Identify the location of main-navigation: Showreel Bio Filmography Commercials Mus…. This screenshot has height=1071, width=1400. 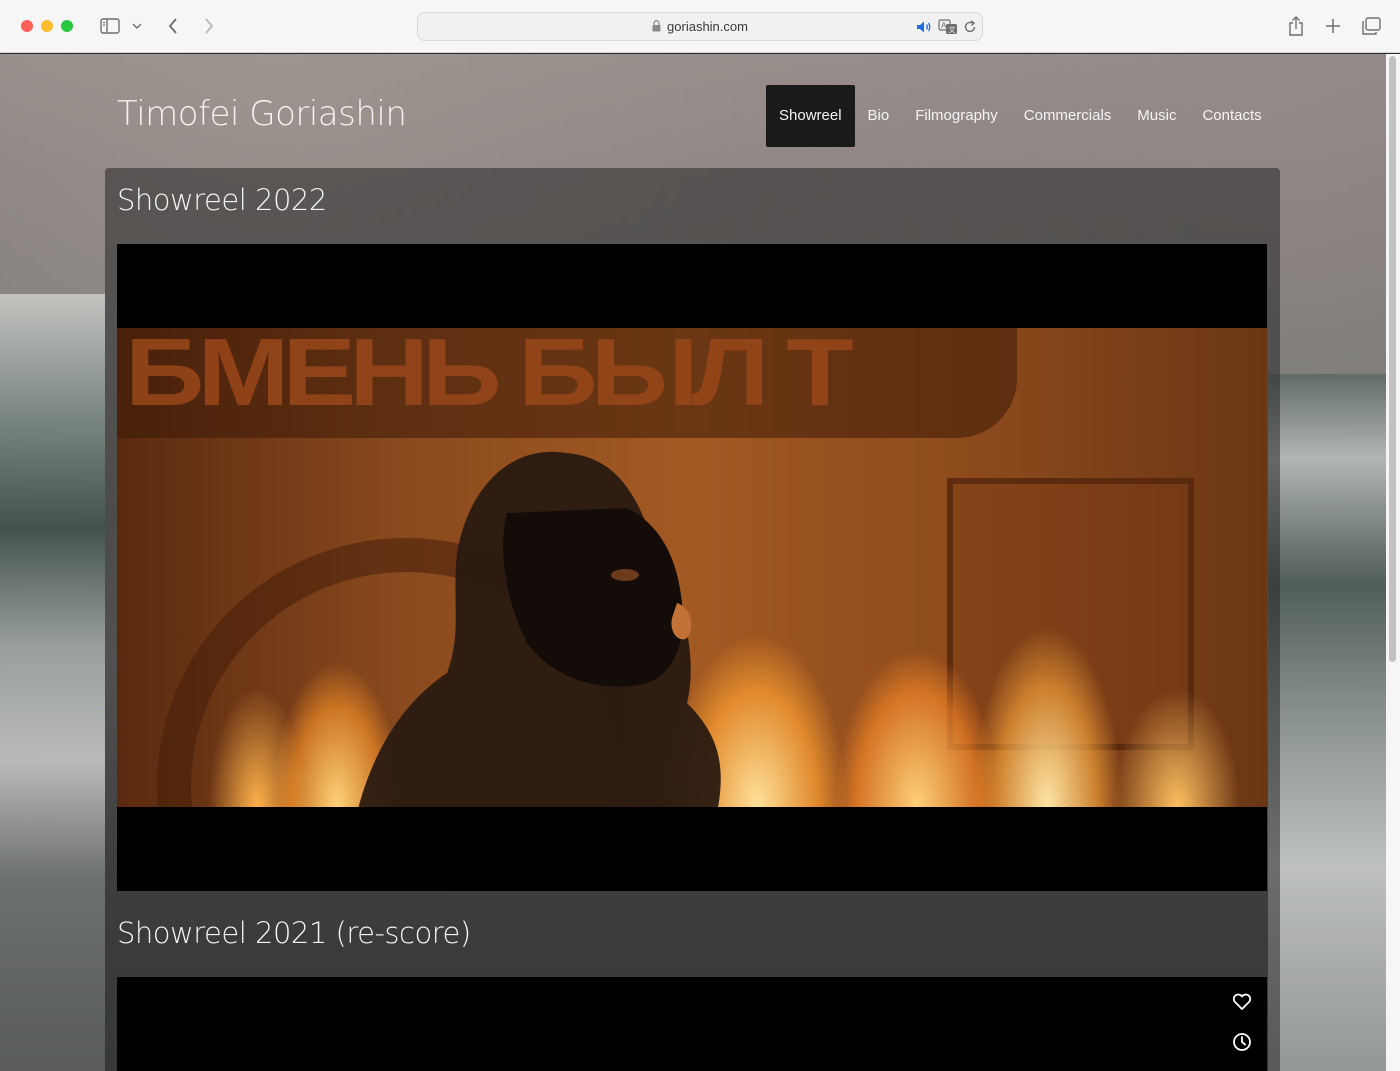
(1020, 116).